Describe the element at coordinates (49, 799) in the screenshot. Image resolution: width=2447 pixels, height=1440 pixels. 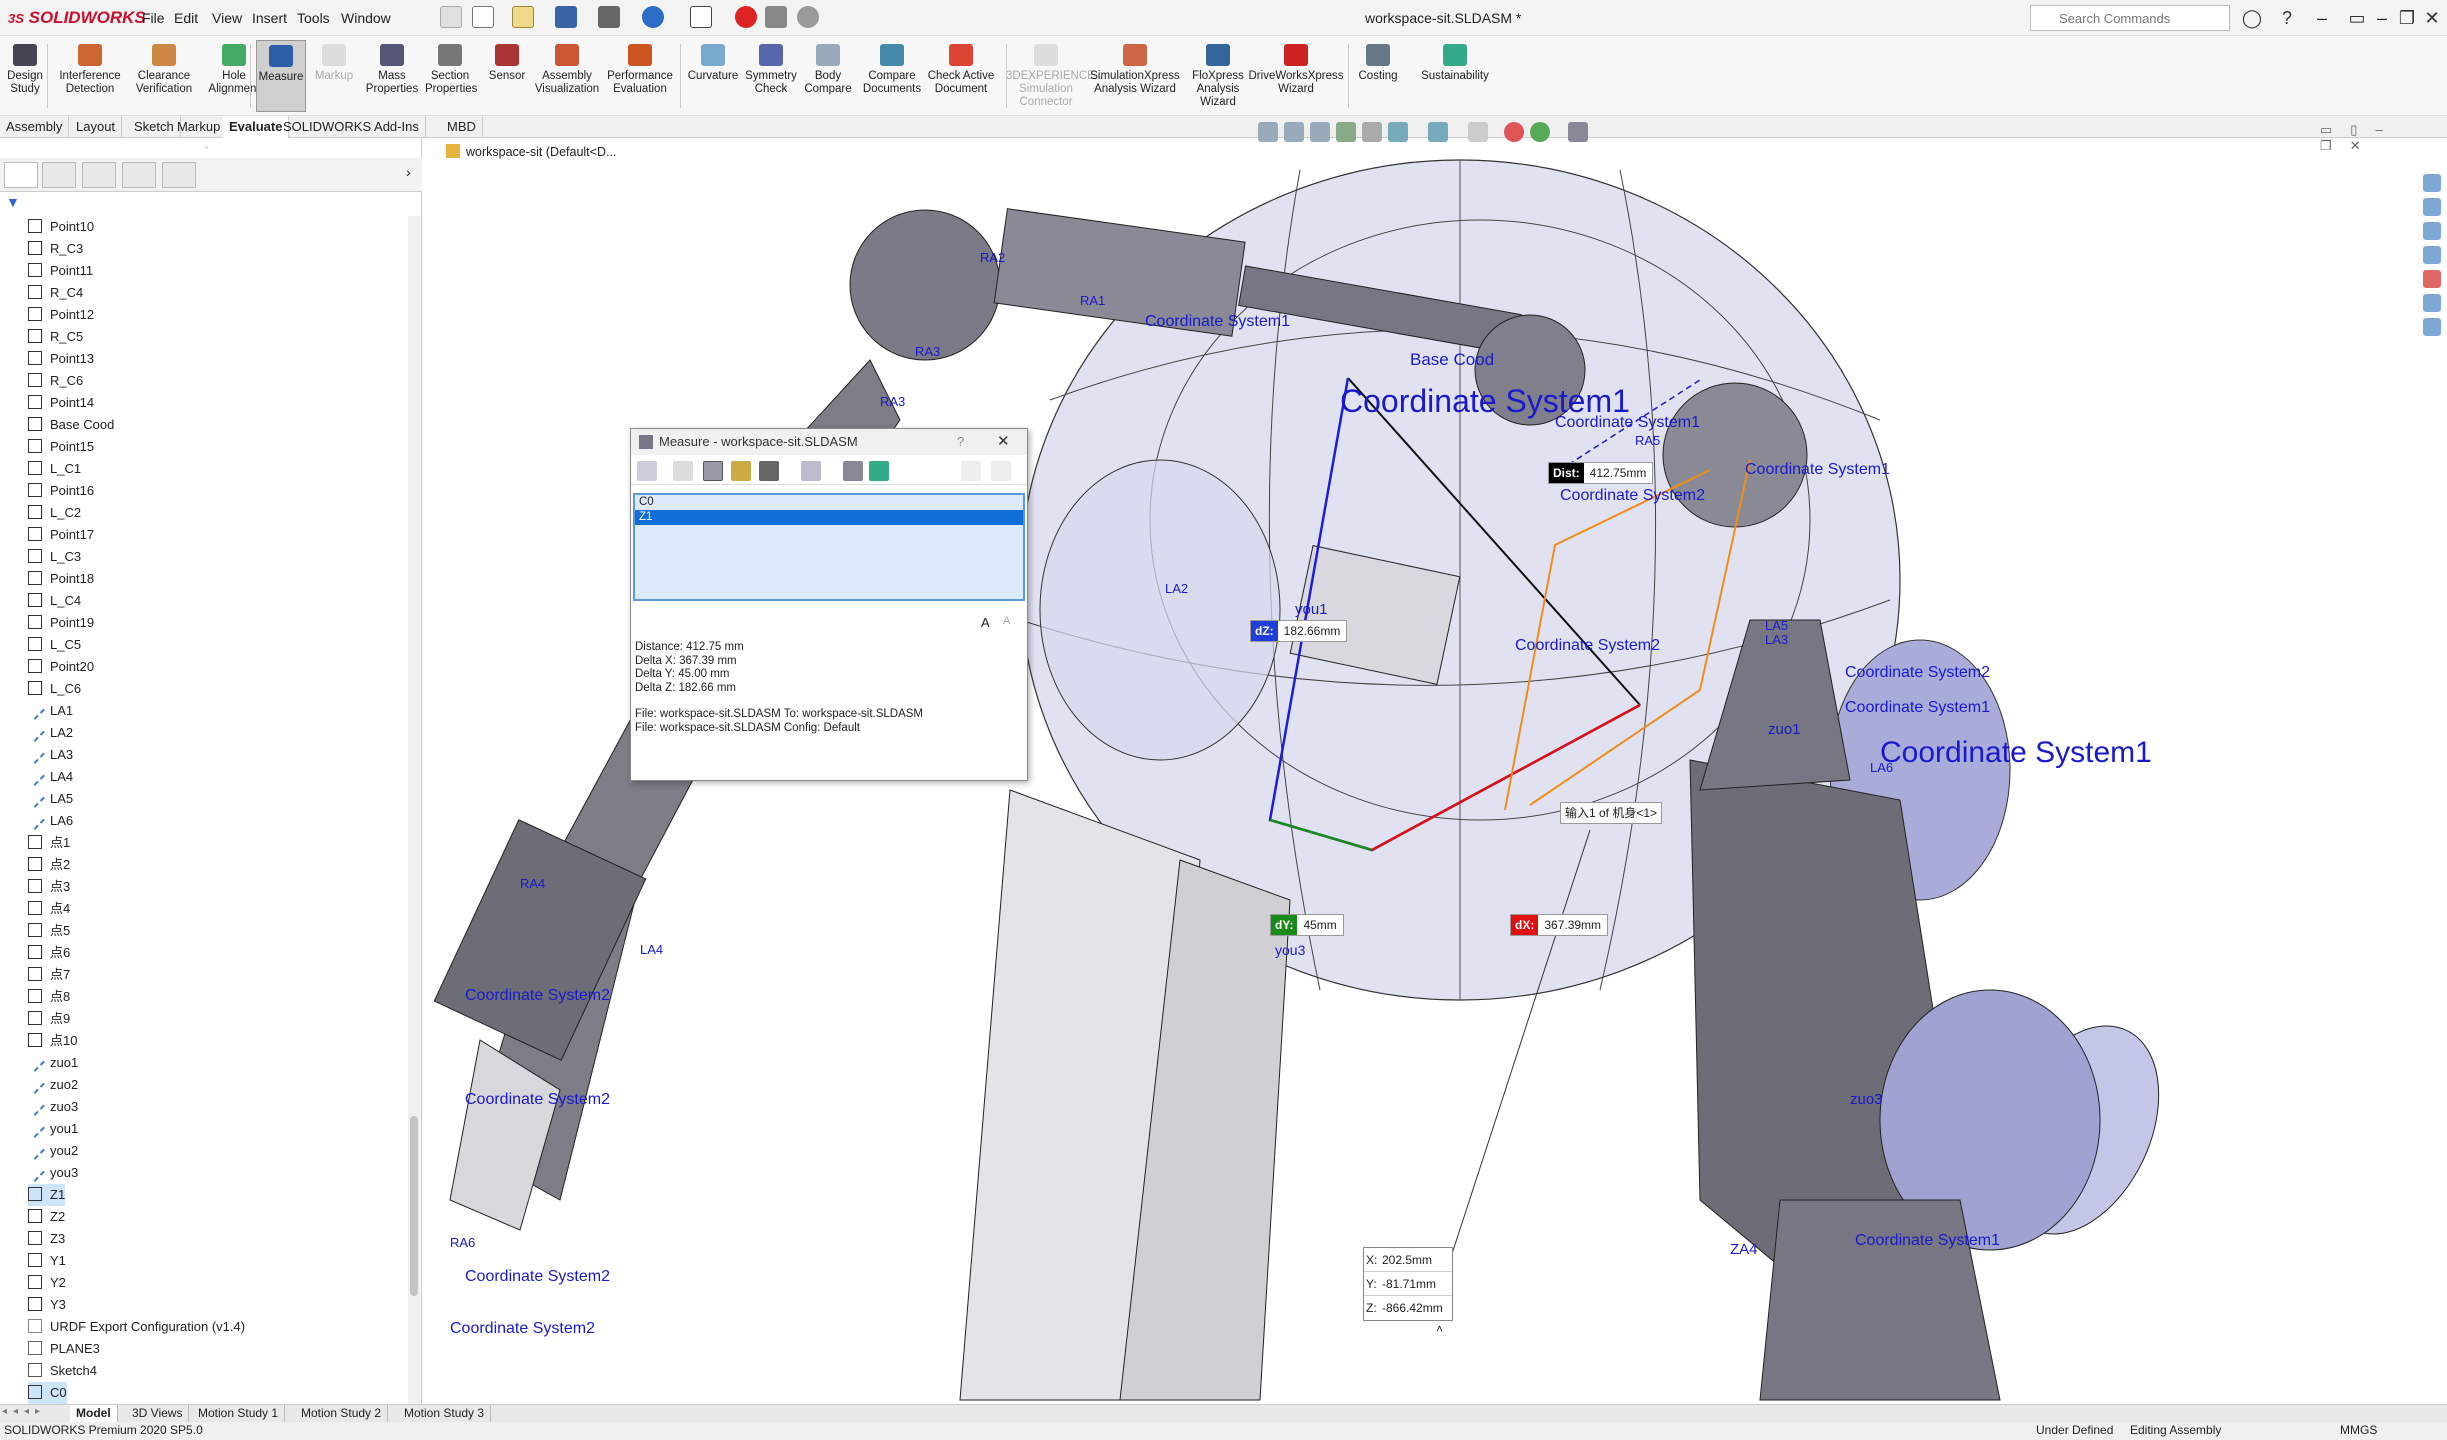
I see `tree-item-la5: LA5` at that location.